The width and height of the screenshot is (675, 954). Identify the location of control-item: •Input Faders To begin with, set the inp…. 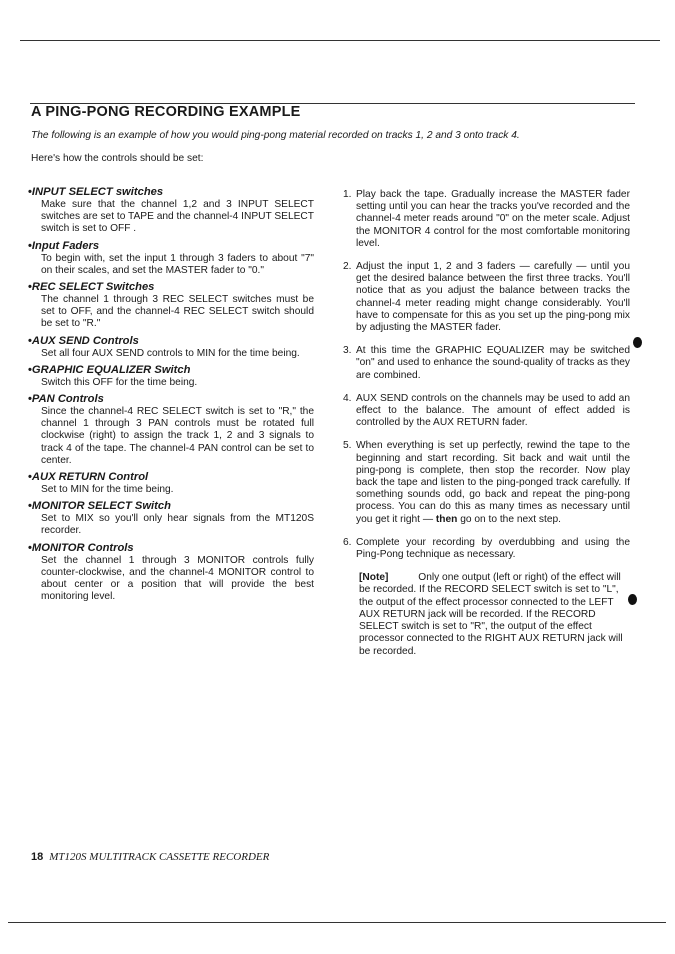
(171, 258).